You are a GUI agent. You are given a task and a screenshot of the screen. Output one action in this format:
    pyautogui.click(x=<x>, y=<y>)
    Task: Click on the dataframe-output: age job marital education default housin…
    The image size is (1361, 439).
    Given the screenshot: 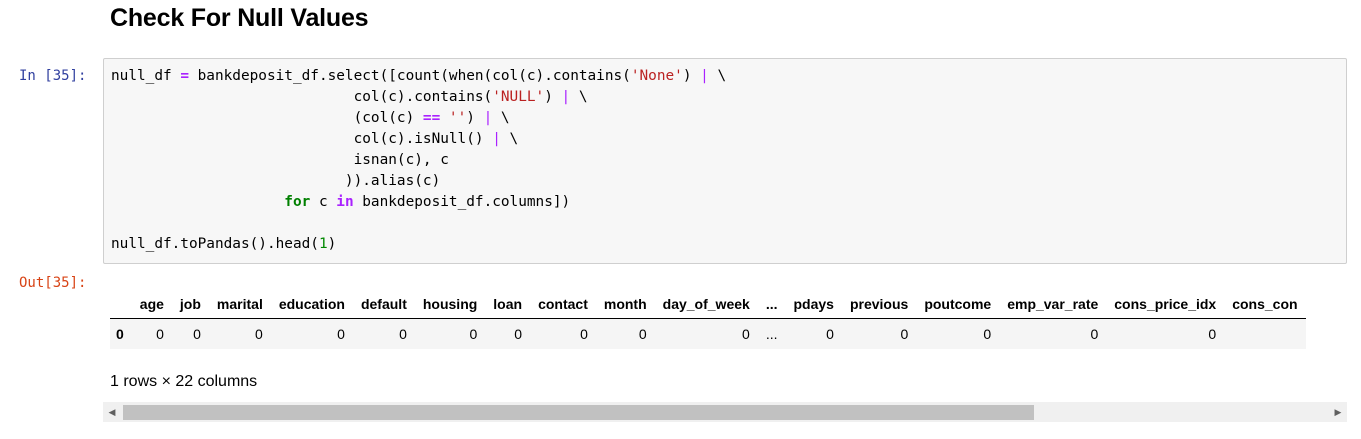 What is the action you would take?
    pyautogui.click(x=728, y=319)
    